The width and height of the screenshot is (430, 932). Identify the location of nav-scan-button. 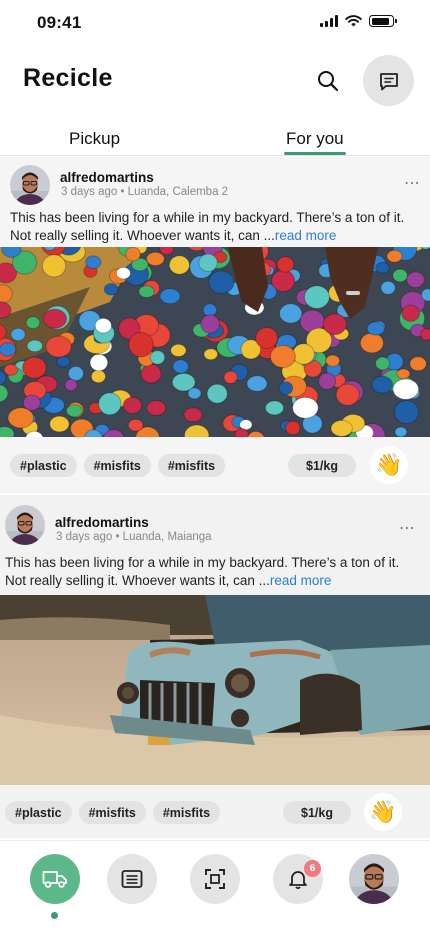
(215, 879).